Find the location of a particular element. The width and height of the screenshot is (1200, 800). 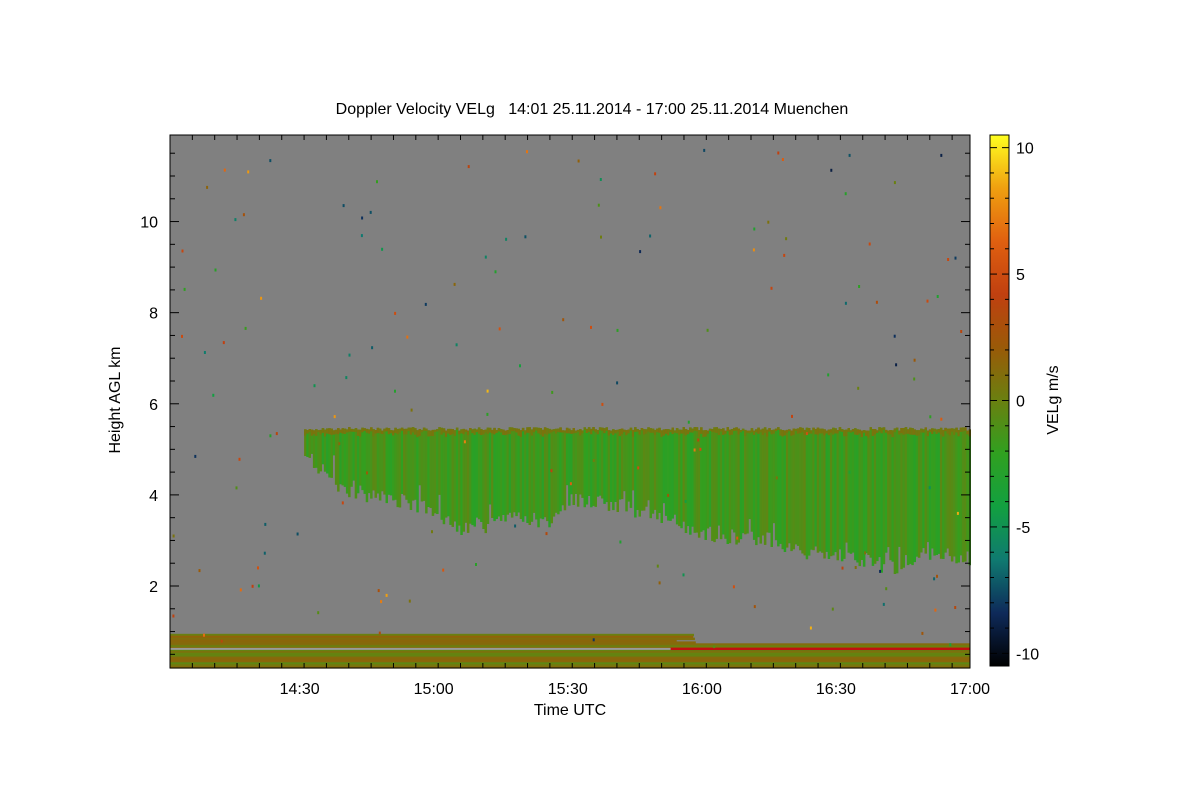

y-tick-label: 2 is located at coordinates (153, 587).